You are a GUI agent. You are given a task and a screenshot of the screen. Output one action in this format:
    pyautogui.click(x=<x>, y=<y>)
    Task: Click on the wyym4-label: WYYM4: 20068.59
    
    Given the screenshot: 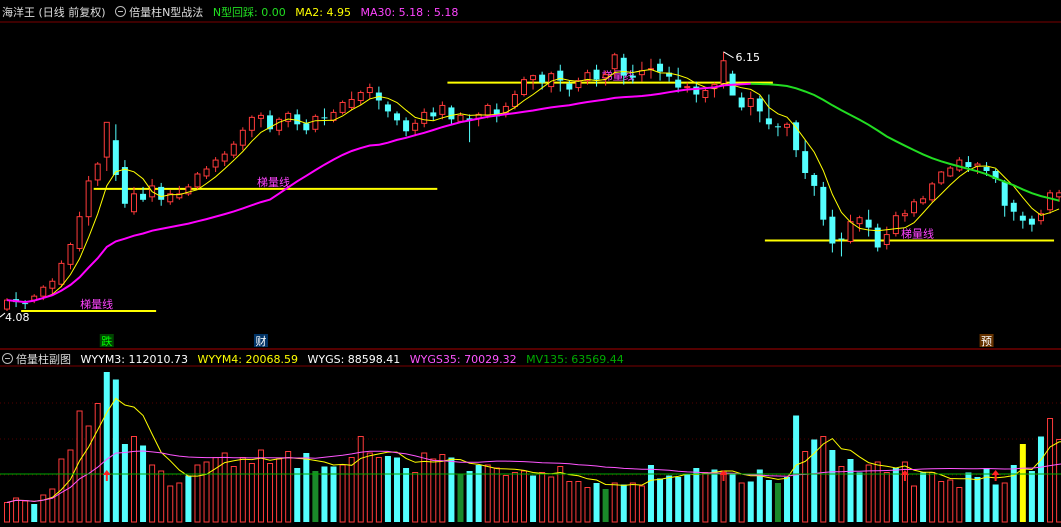 What is the action you would take?
    pyautogui.click(x=248, y=359)
    